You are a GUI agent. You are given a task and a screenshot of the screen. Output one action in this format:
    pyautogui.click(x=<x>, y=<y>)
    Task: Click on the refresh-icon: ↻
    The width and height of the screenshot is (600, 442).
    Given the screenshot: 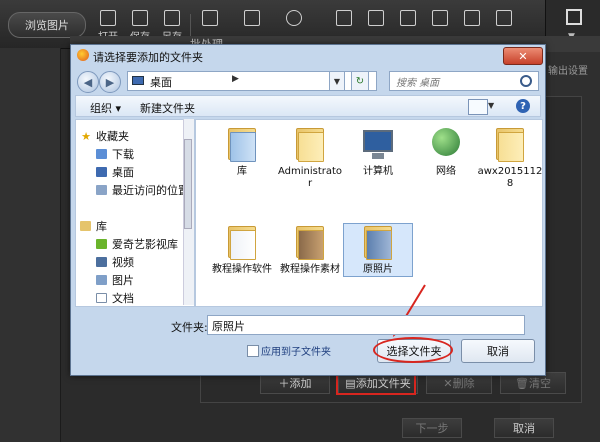 What is the action you would take?
    pyautogui.click(x=360, y=81)
    